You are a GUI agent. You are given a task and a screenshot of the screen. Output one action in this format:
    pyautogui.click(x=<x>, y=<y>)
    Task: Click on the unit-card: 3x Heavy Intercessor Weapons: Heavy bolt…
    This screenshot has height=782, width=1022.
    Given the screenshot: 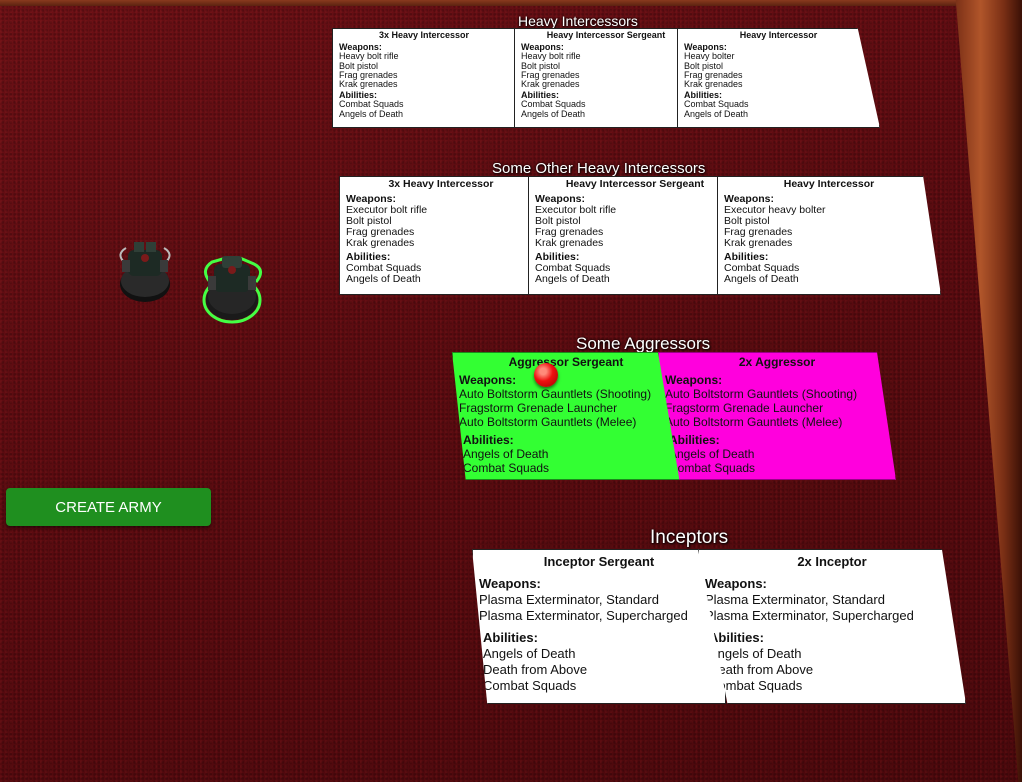 What is the action you would take?
    pyautogui.click(x=424, y=78)
    